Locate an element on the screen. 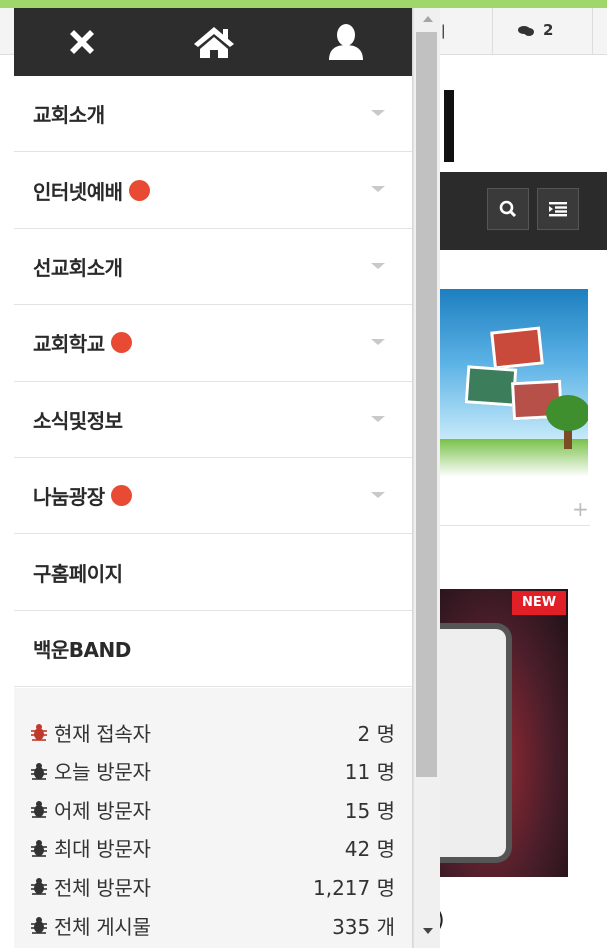 The height and width of the screenshot is (948, 607). menu-item: 교회소개 is located at coordinates (213, 114).